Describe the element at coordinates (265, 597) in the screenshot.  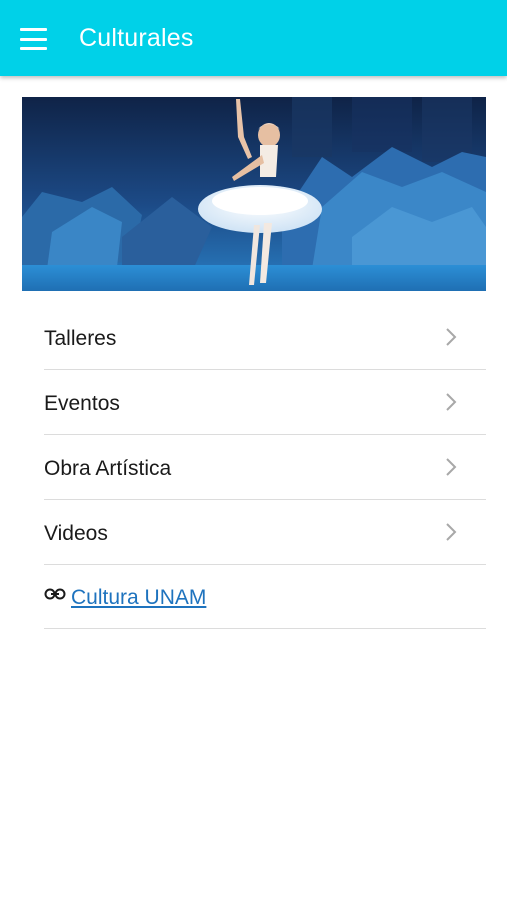
I see `cultura-unam-link-row: Cultura UNAM` at that location.